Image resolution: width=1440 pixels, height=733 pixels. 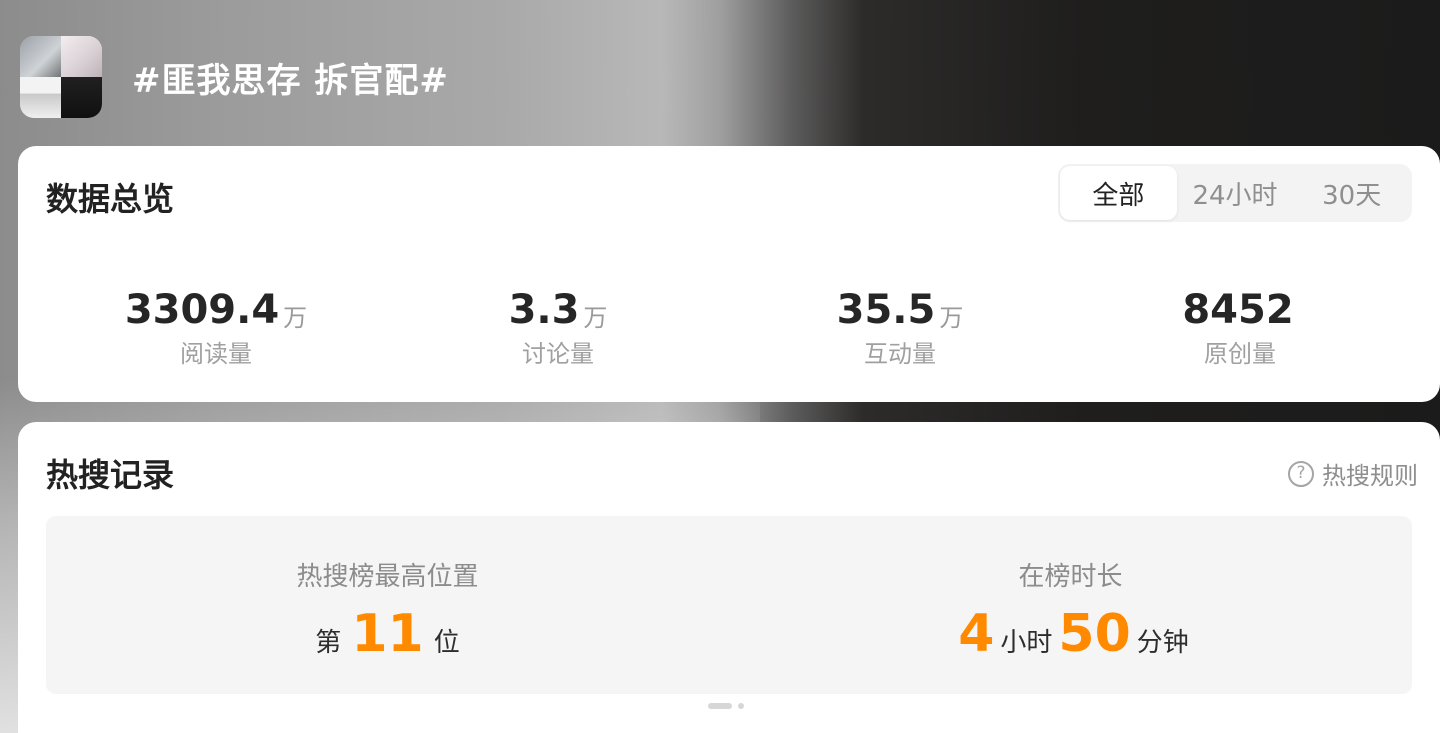 I want to click on duration-minutes: 50, so click(x=1094, y=634).